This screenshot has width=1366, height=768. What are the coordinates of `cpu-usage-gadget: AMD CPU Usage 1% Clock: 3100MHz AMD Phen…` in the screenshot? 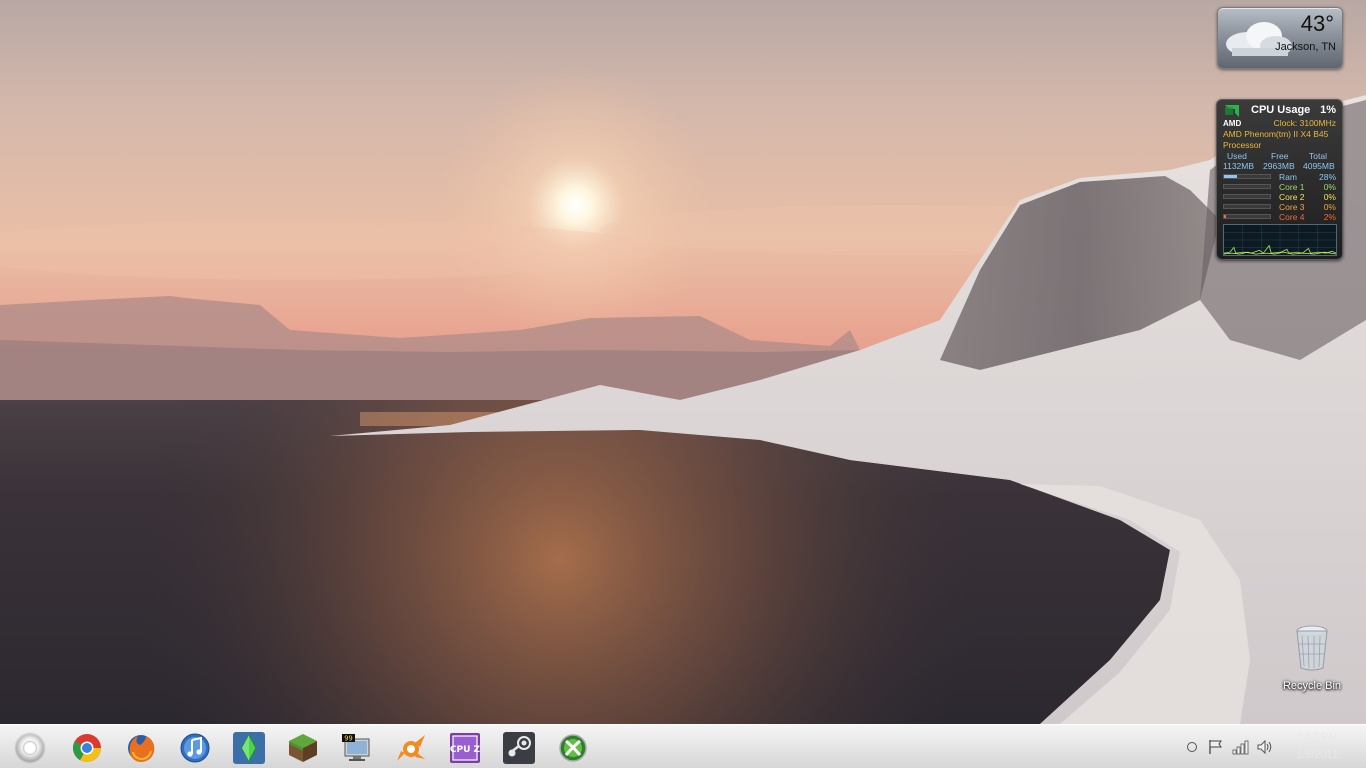 It's located at (1279, 179).